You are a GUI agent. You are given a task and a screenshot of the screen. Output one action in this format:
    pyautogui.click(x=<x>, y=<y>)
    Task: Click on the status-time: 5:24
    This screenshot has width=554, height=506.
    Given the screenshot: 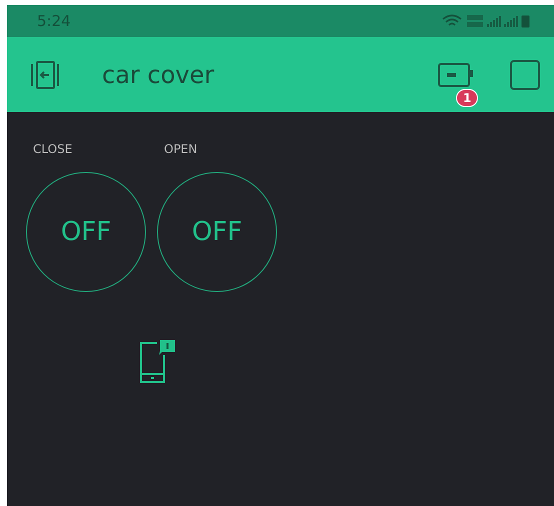 What is the action you would take?
    pyautogui.click(x=54, y=21)
    